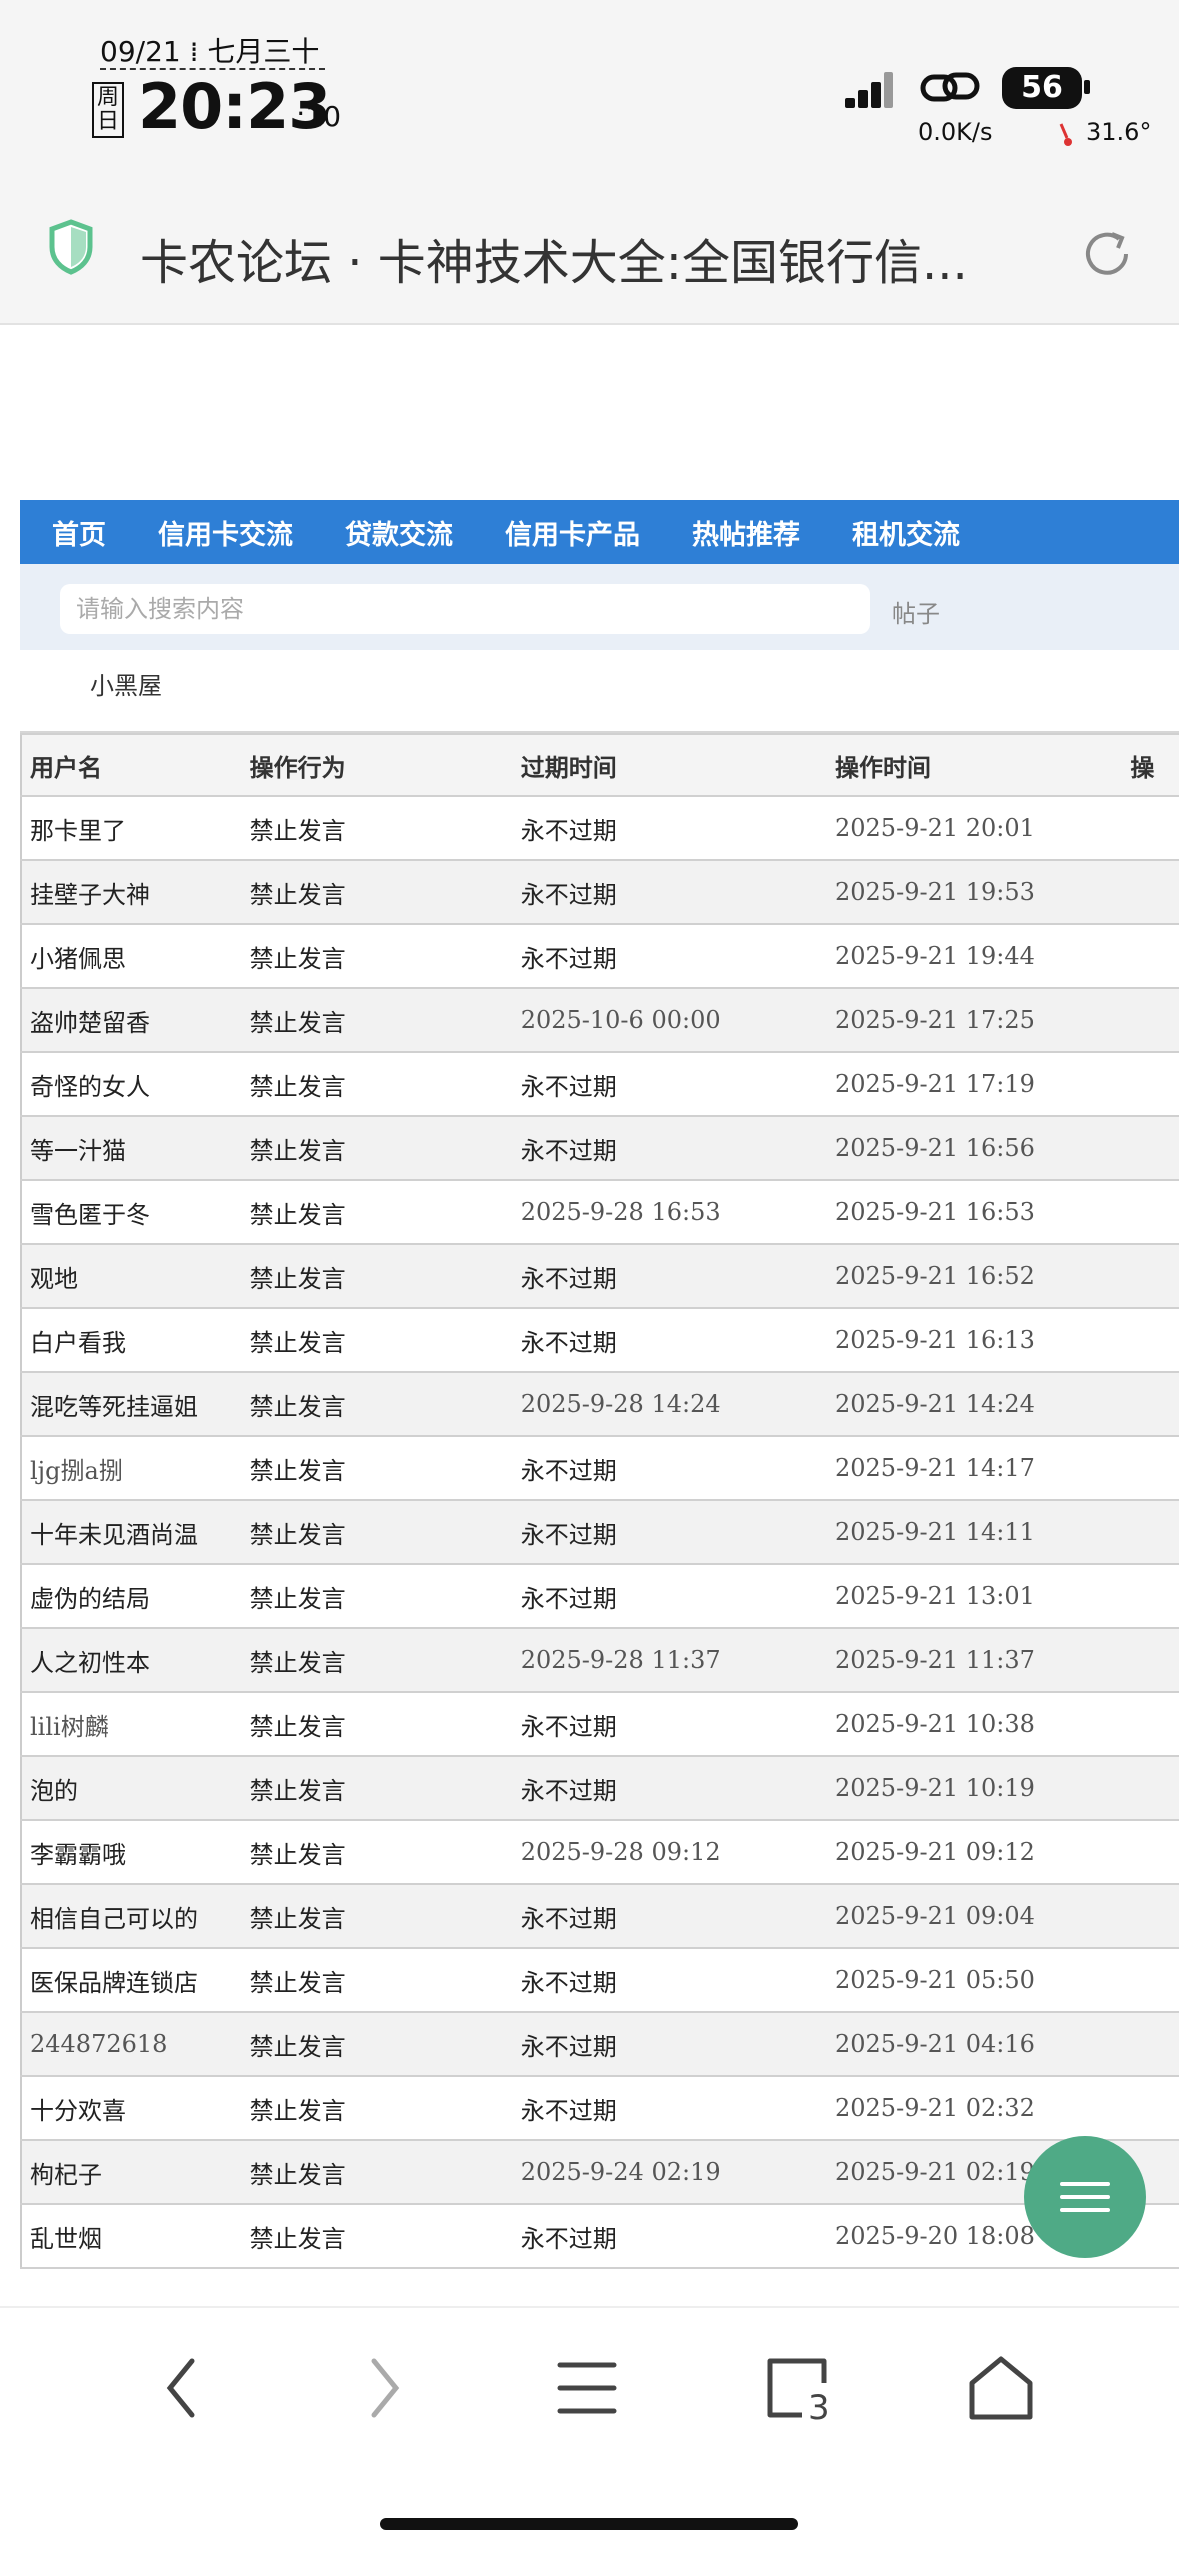 The image size is (1179, 2558). I want to click on cell-operation-time: 2025-9-21 14:11, so click(975, 1531).